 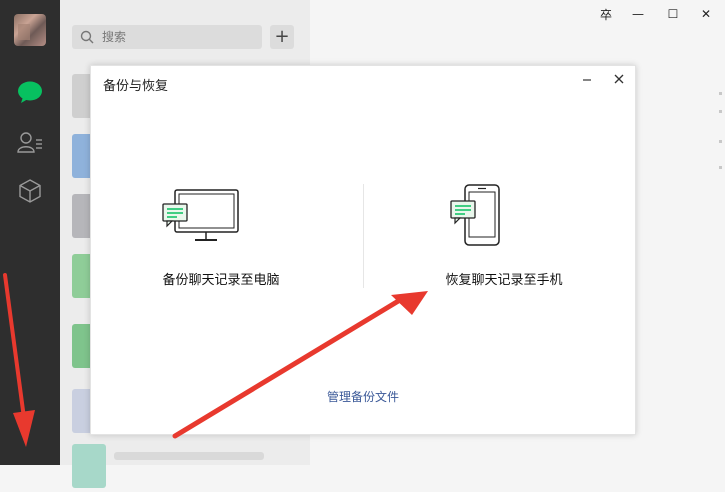 What do you see at coordinates (200, 215) in the screenshot?
I see `computer-chat-icon` at bounding box center [200, 215].